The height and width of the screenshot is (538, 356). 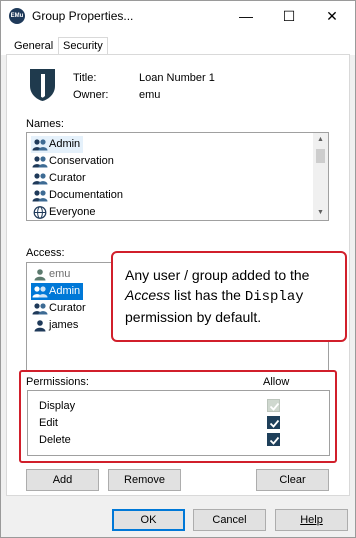 What do you see at coordinates (85, 78) in the screenshot?
I see `title-label: Title:` at bounding box center [85, 78].